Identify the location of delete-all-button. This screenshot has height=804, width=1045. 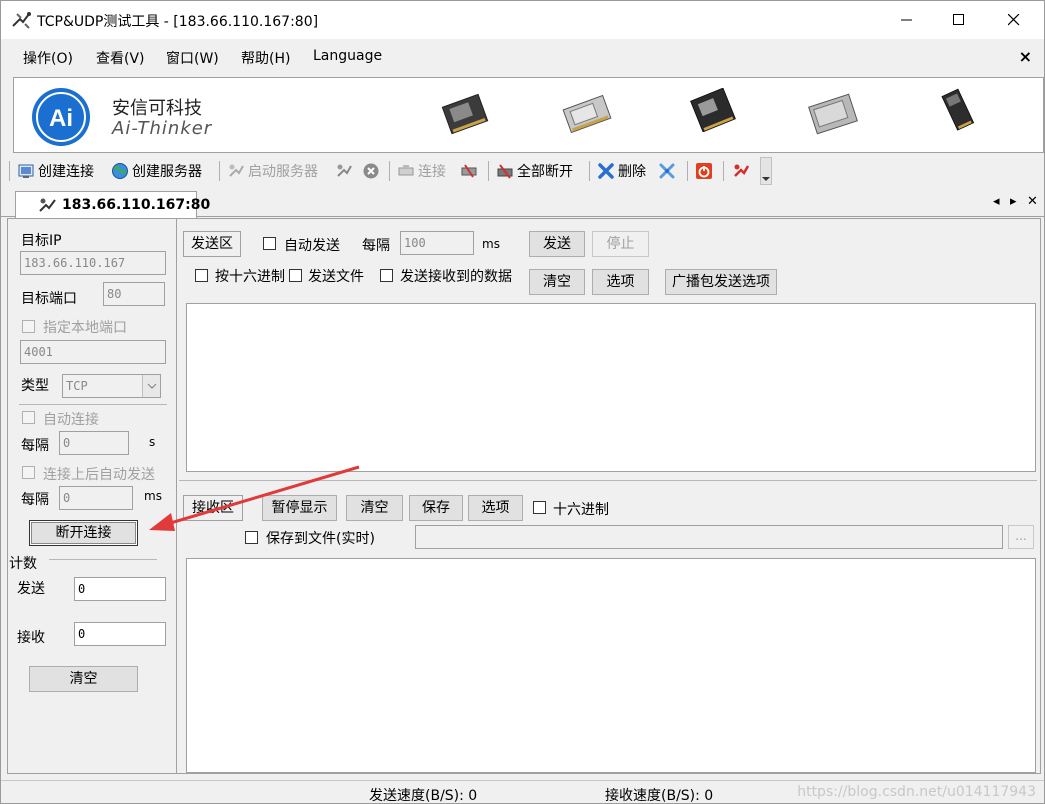
(668, 171).